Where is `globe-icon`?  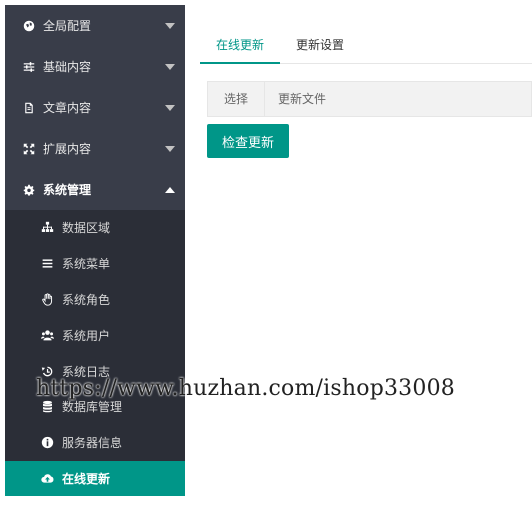 globe-icon is located at coordinates (29, 26).